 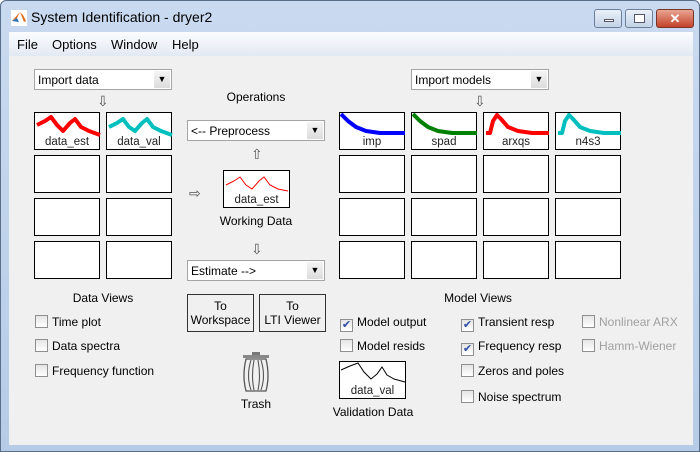 What do you see at coordinates (76, 322) in the screenshot?
I see `checkbox-label: Time plot` at bounding box center [76, 322].